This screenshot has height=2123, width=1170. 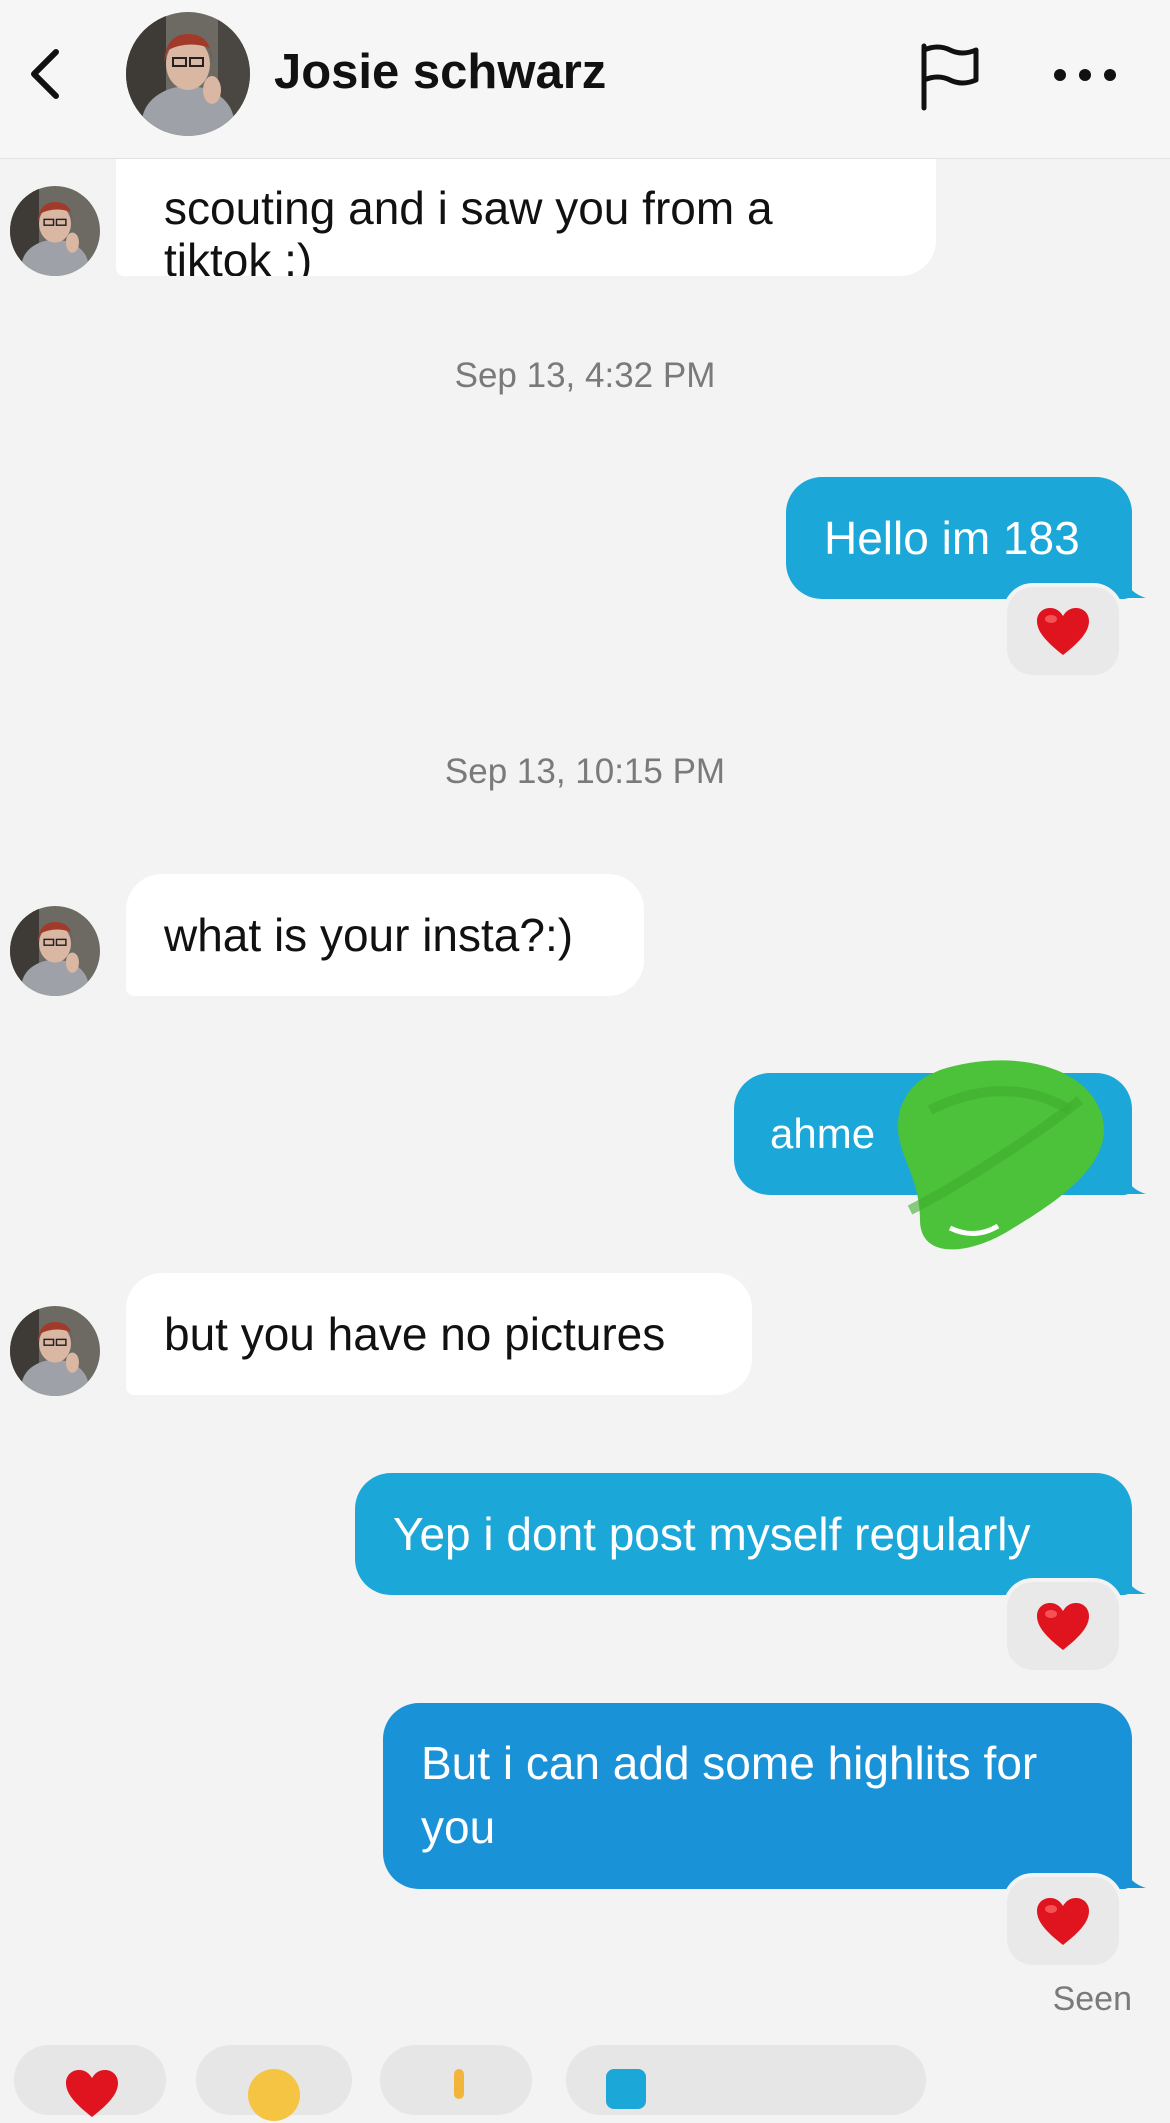 I want to click on message-text: Hello im 183, so click(x=952, y=538).